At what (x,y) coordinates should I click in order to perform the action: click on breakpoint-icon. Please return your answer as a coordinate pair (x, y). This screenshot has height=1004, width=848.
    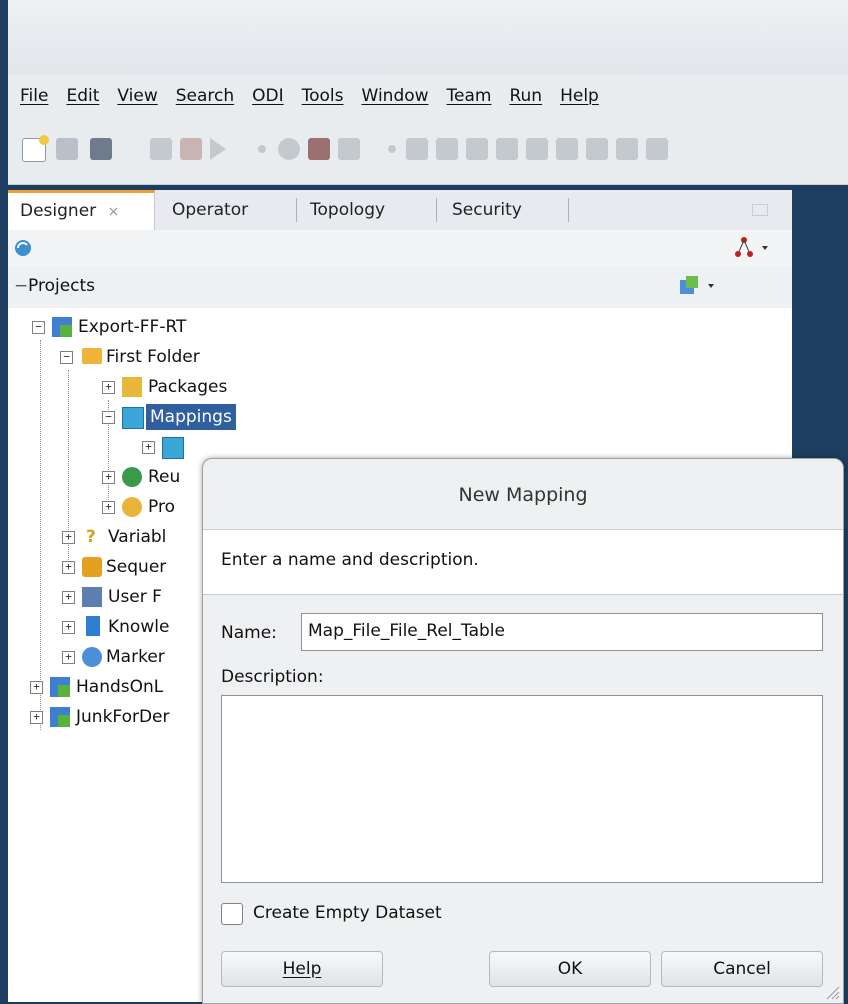
    Looking at the image, I should click on (262, 149).